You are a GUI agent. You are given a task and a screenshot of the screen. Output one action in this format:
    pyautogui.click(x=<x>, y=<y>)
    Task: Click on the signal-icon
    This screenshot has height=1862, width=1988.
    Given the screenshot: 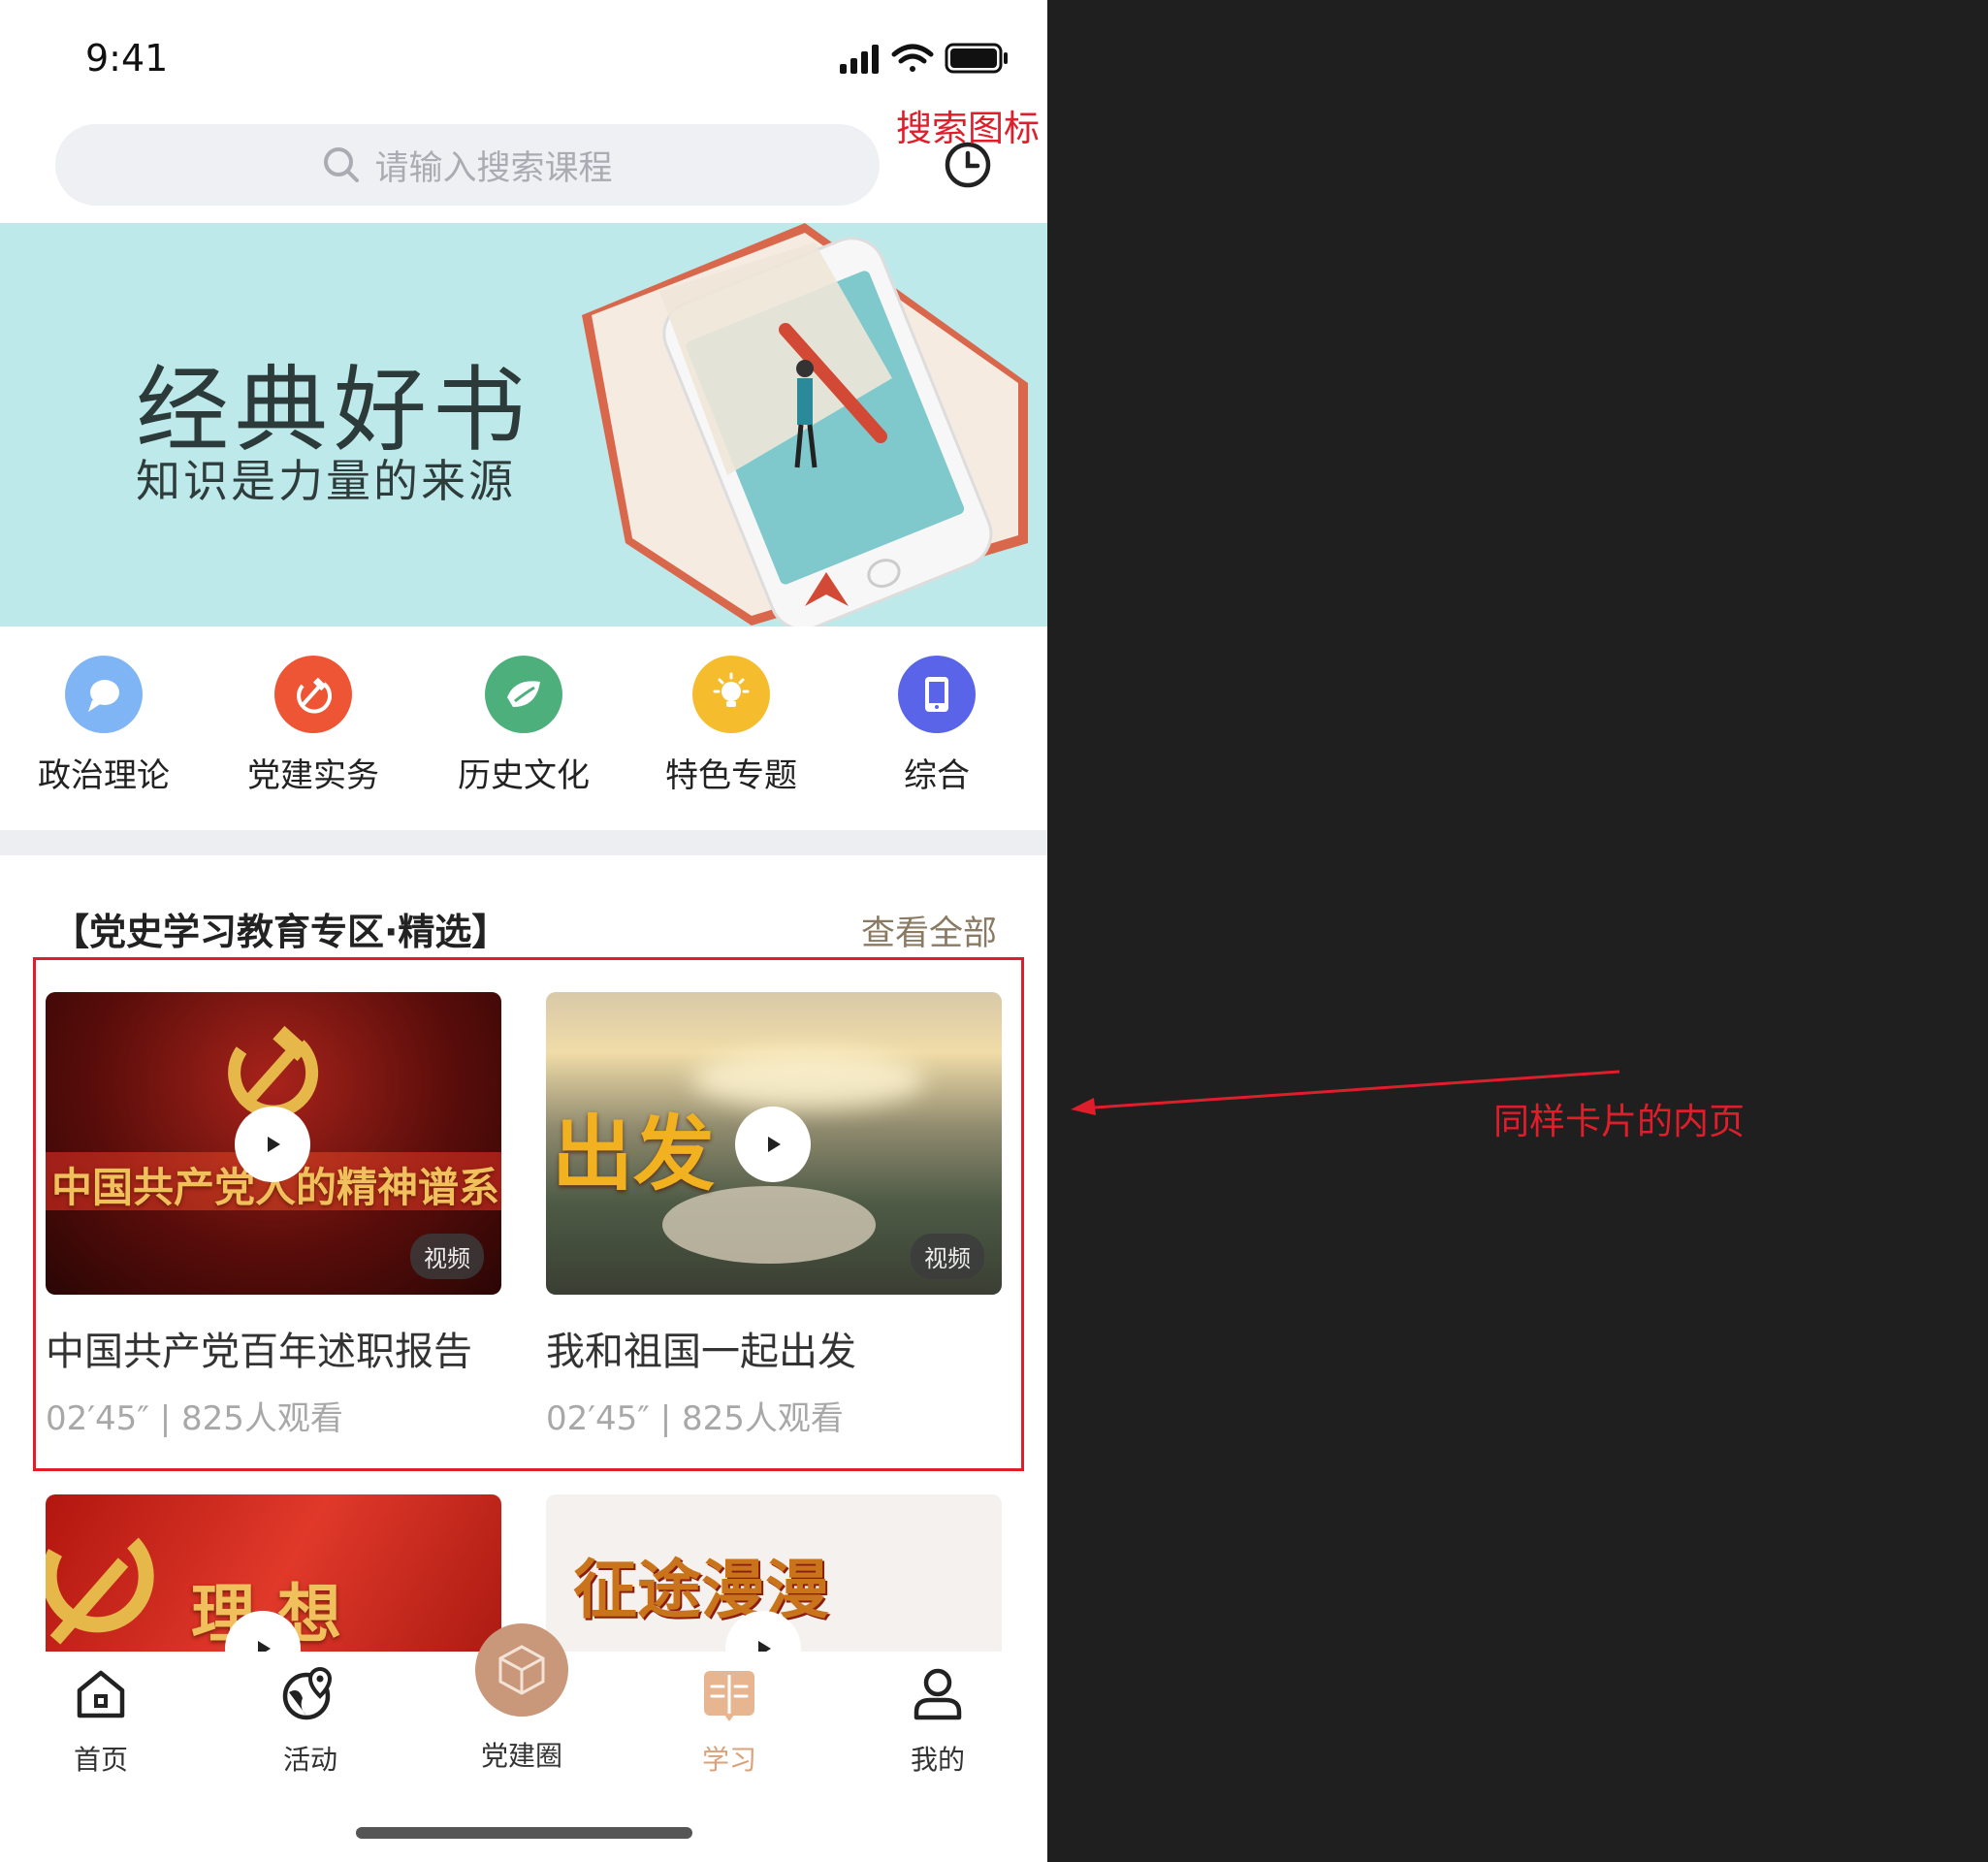 What is the action you would take?
    pyautogui.click(x=859, y=60)
    